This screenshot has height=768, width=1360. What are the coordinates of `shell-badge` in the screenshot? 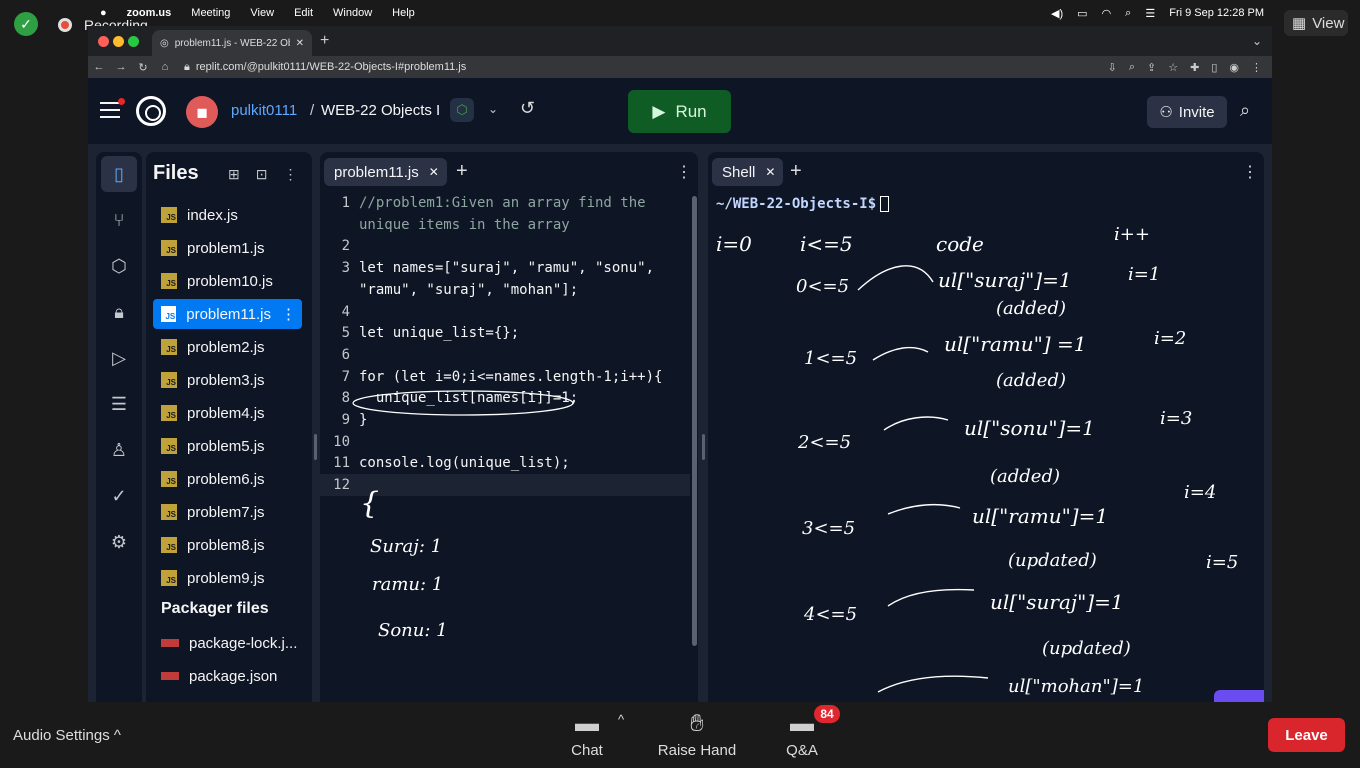 It's located at (1239, 696).